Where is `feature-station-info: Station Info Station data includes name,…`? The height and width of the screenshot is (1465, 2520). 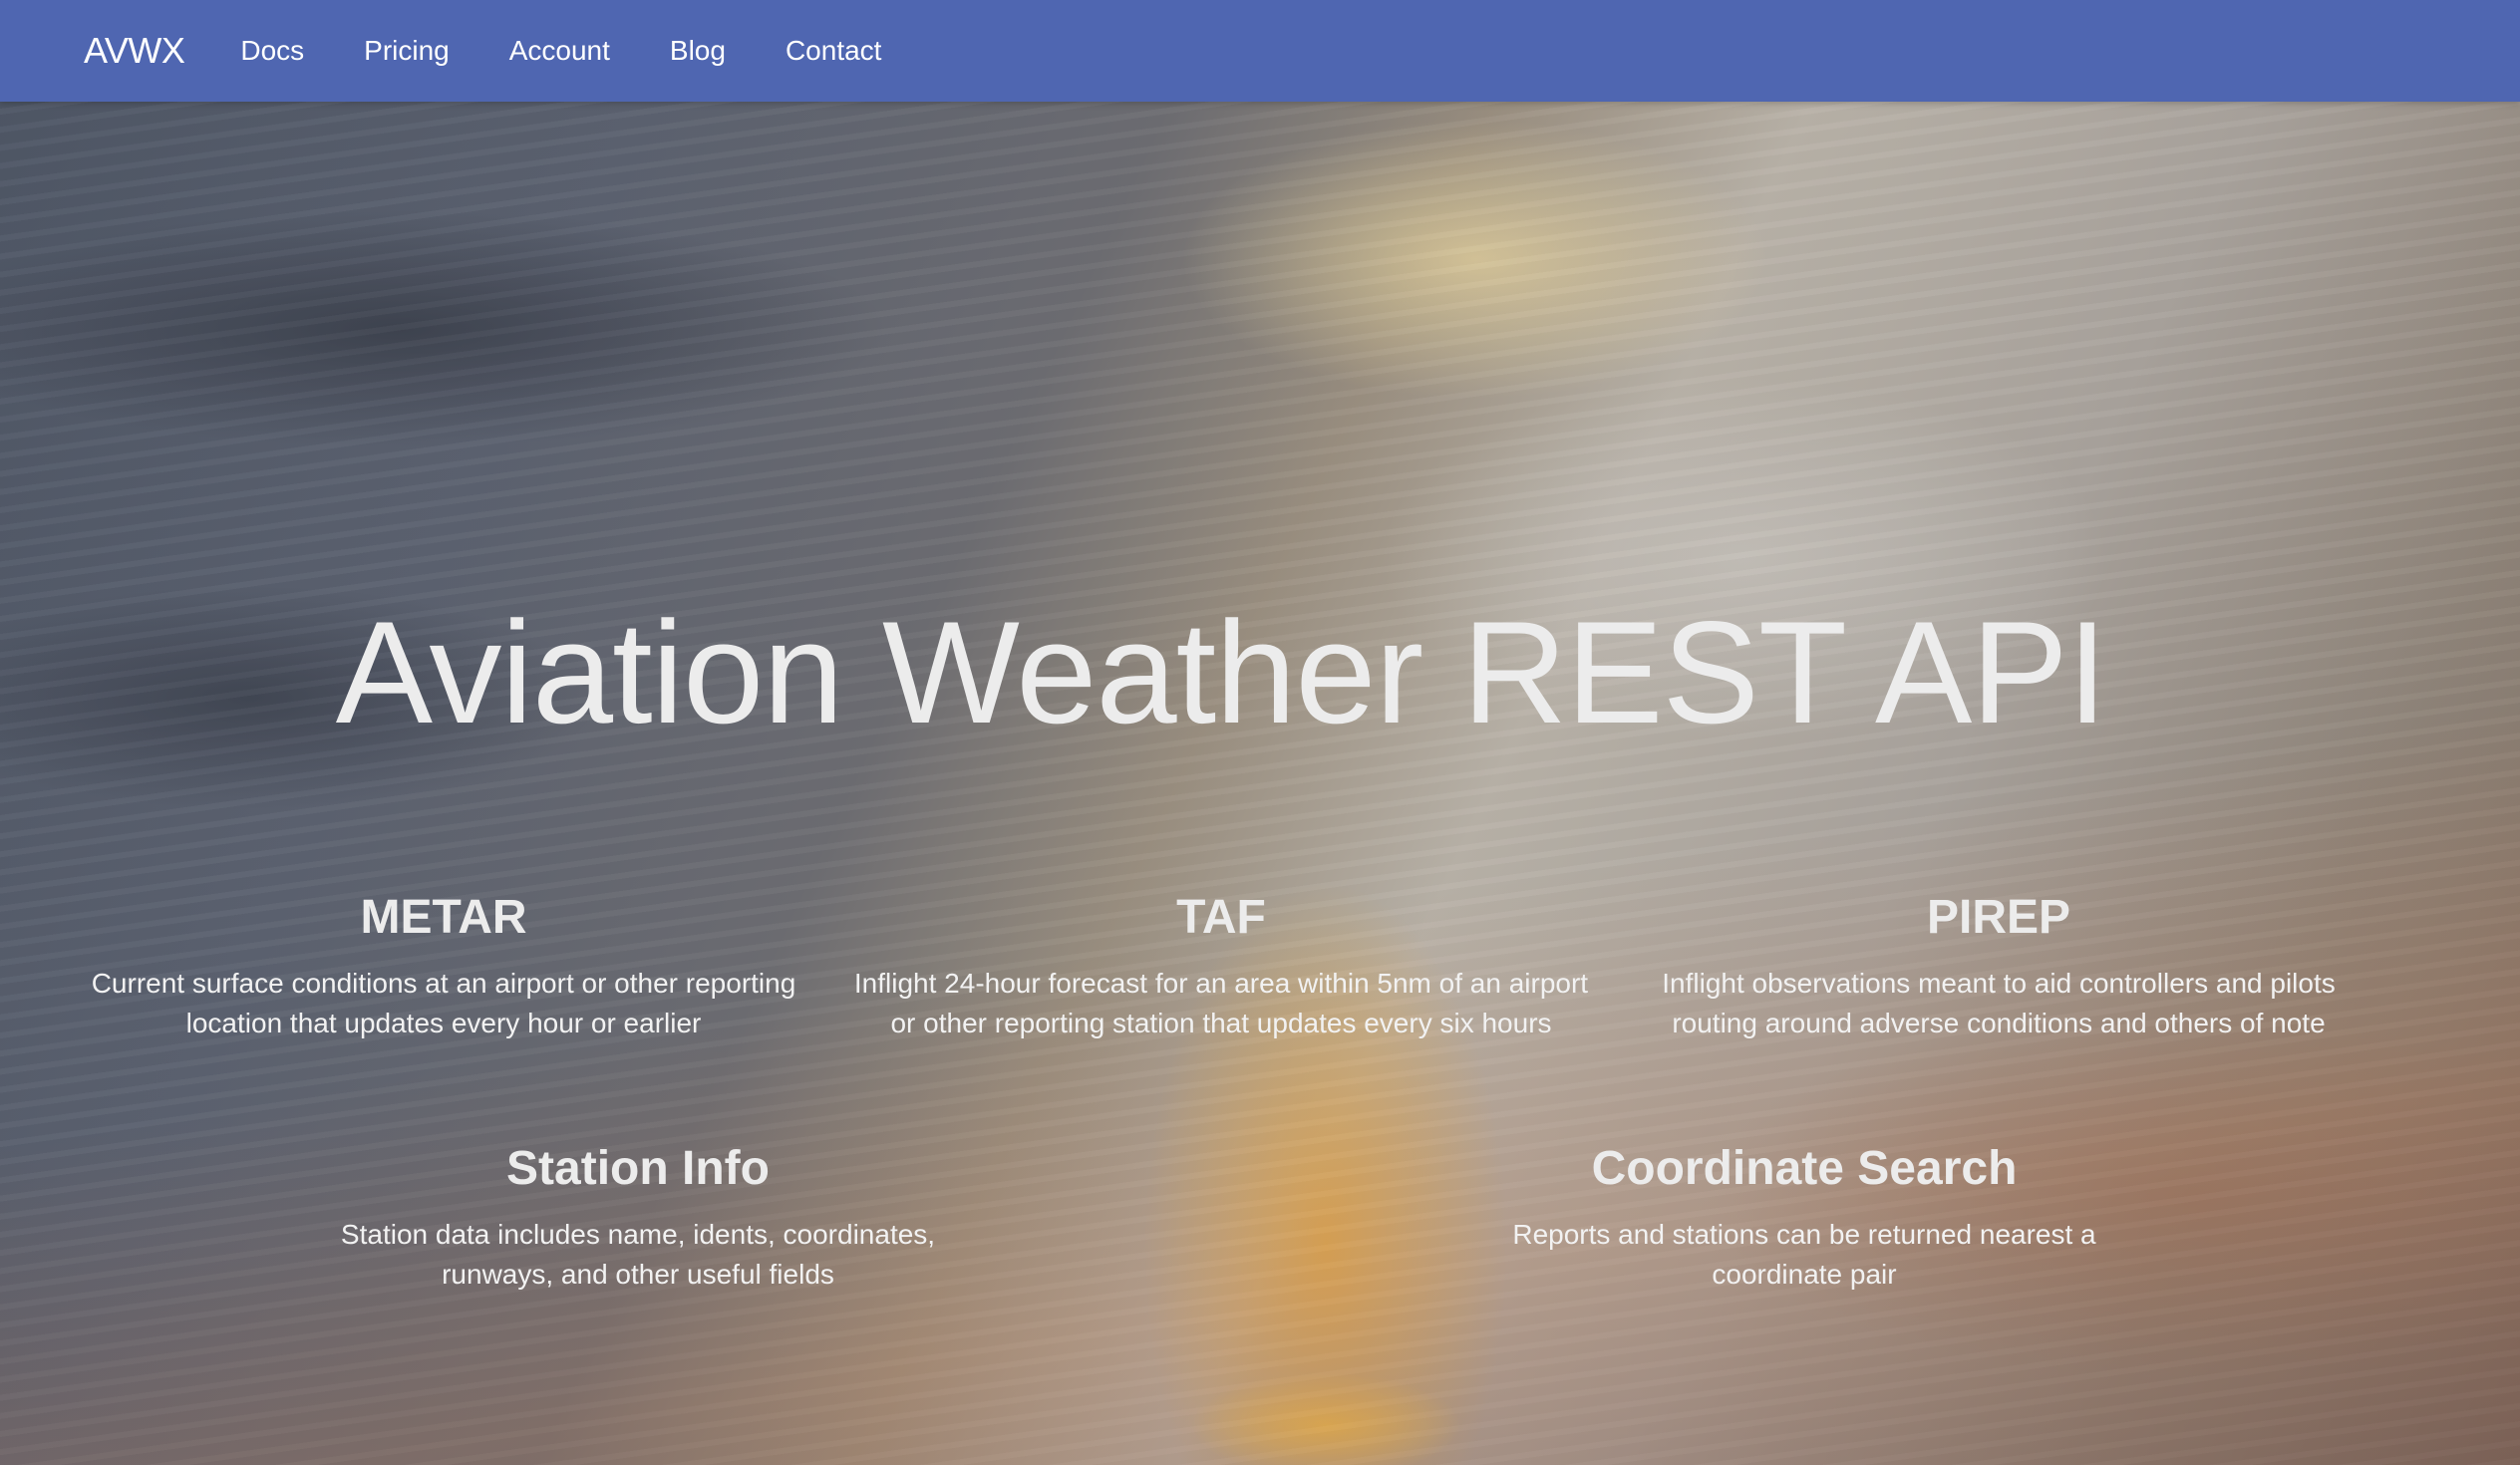 feature-station-info: Station Info Station data includes name,… is located at coordinates (638, 1220).